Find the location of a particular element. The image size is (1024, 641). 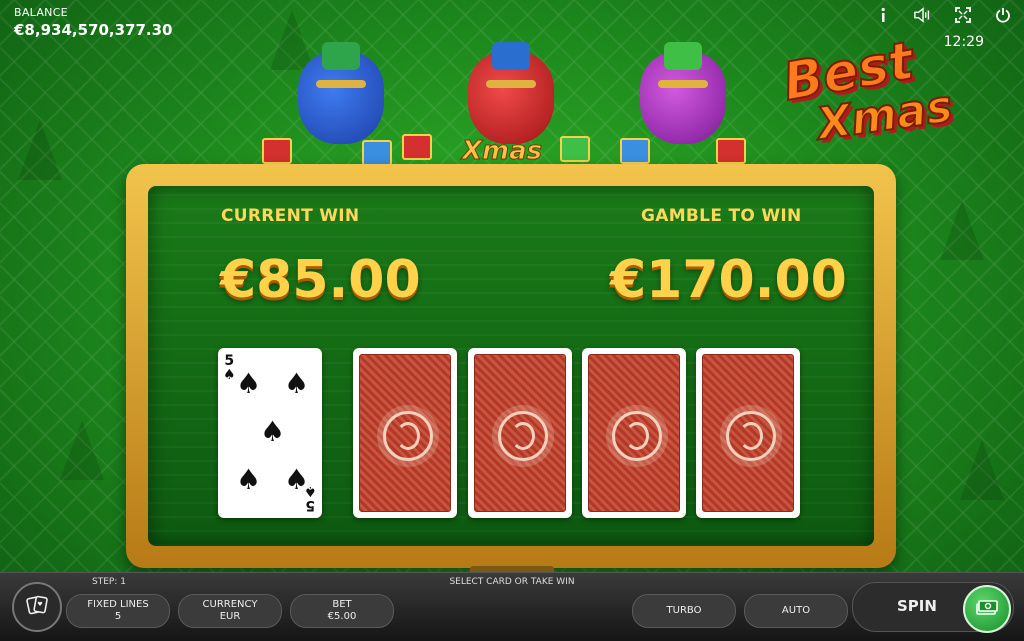

gamble-to-win-label: GAMBLE TO WIN is located at coordinates (721, 216).